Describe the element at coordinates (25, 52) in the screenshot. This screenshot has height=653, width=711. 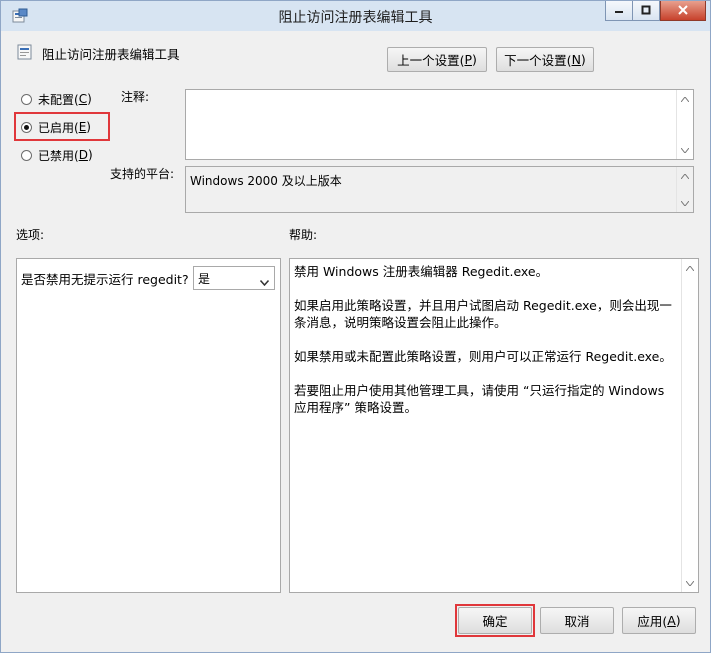
I see `policy-setting-icon` at that location.